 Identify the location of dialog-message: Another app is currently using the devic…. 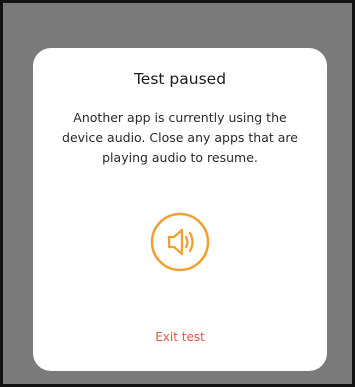
(180, 137).